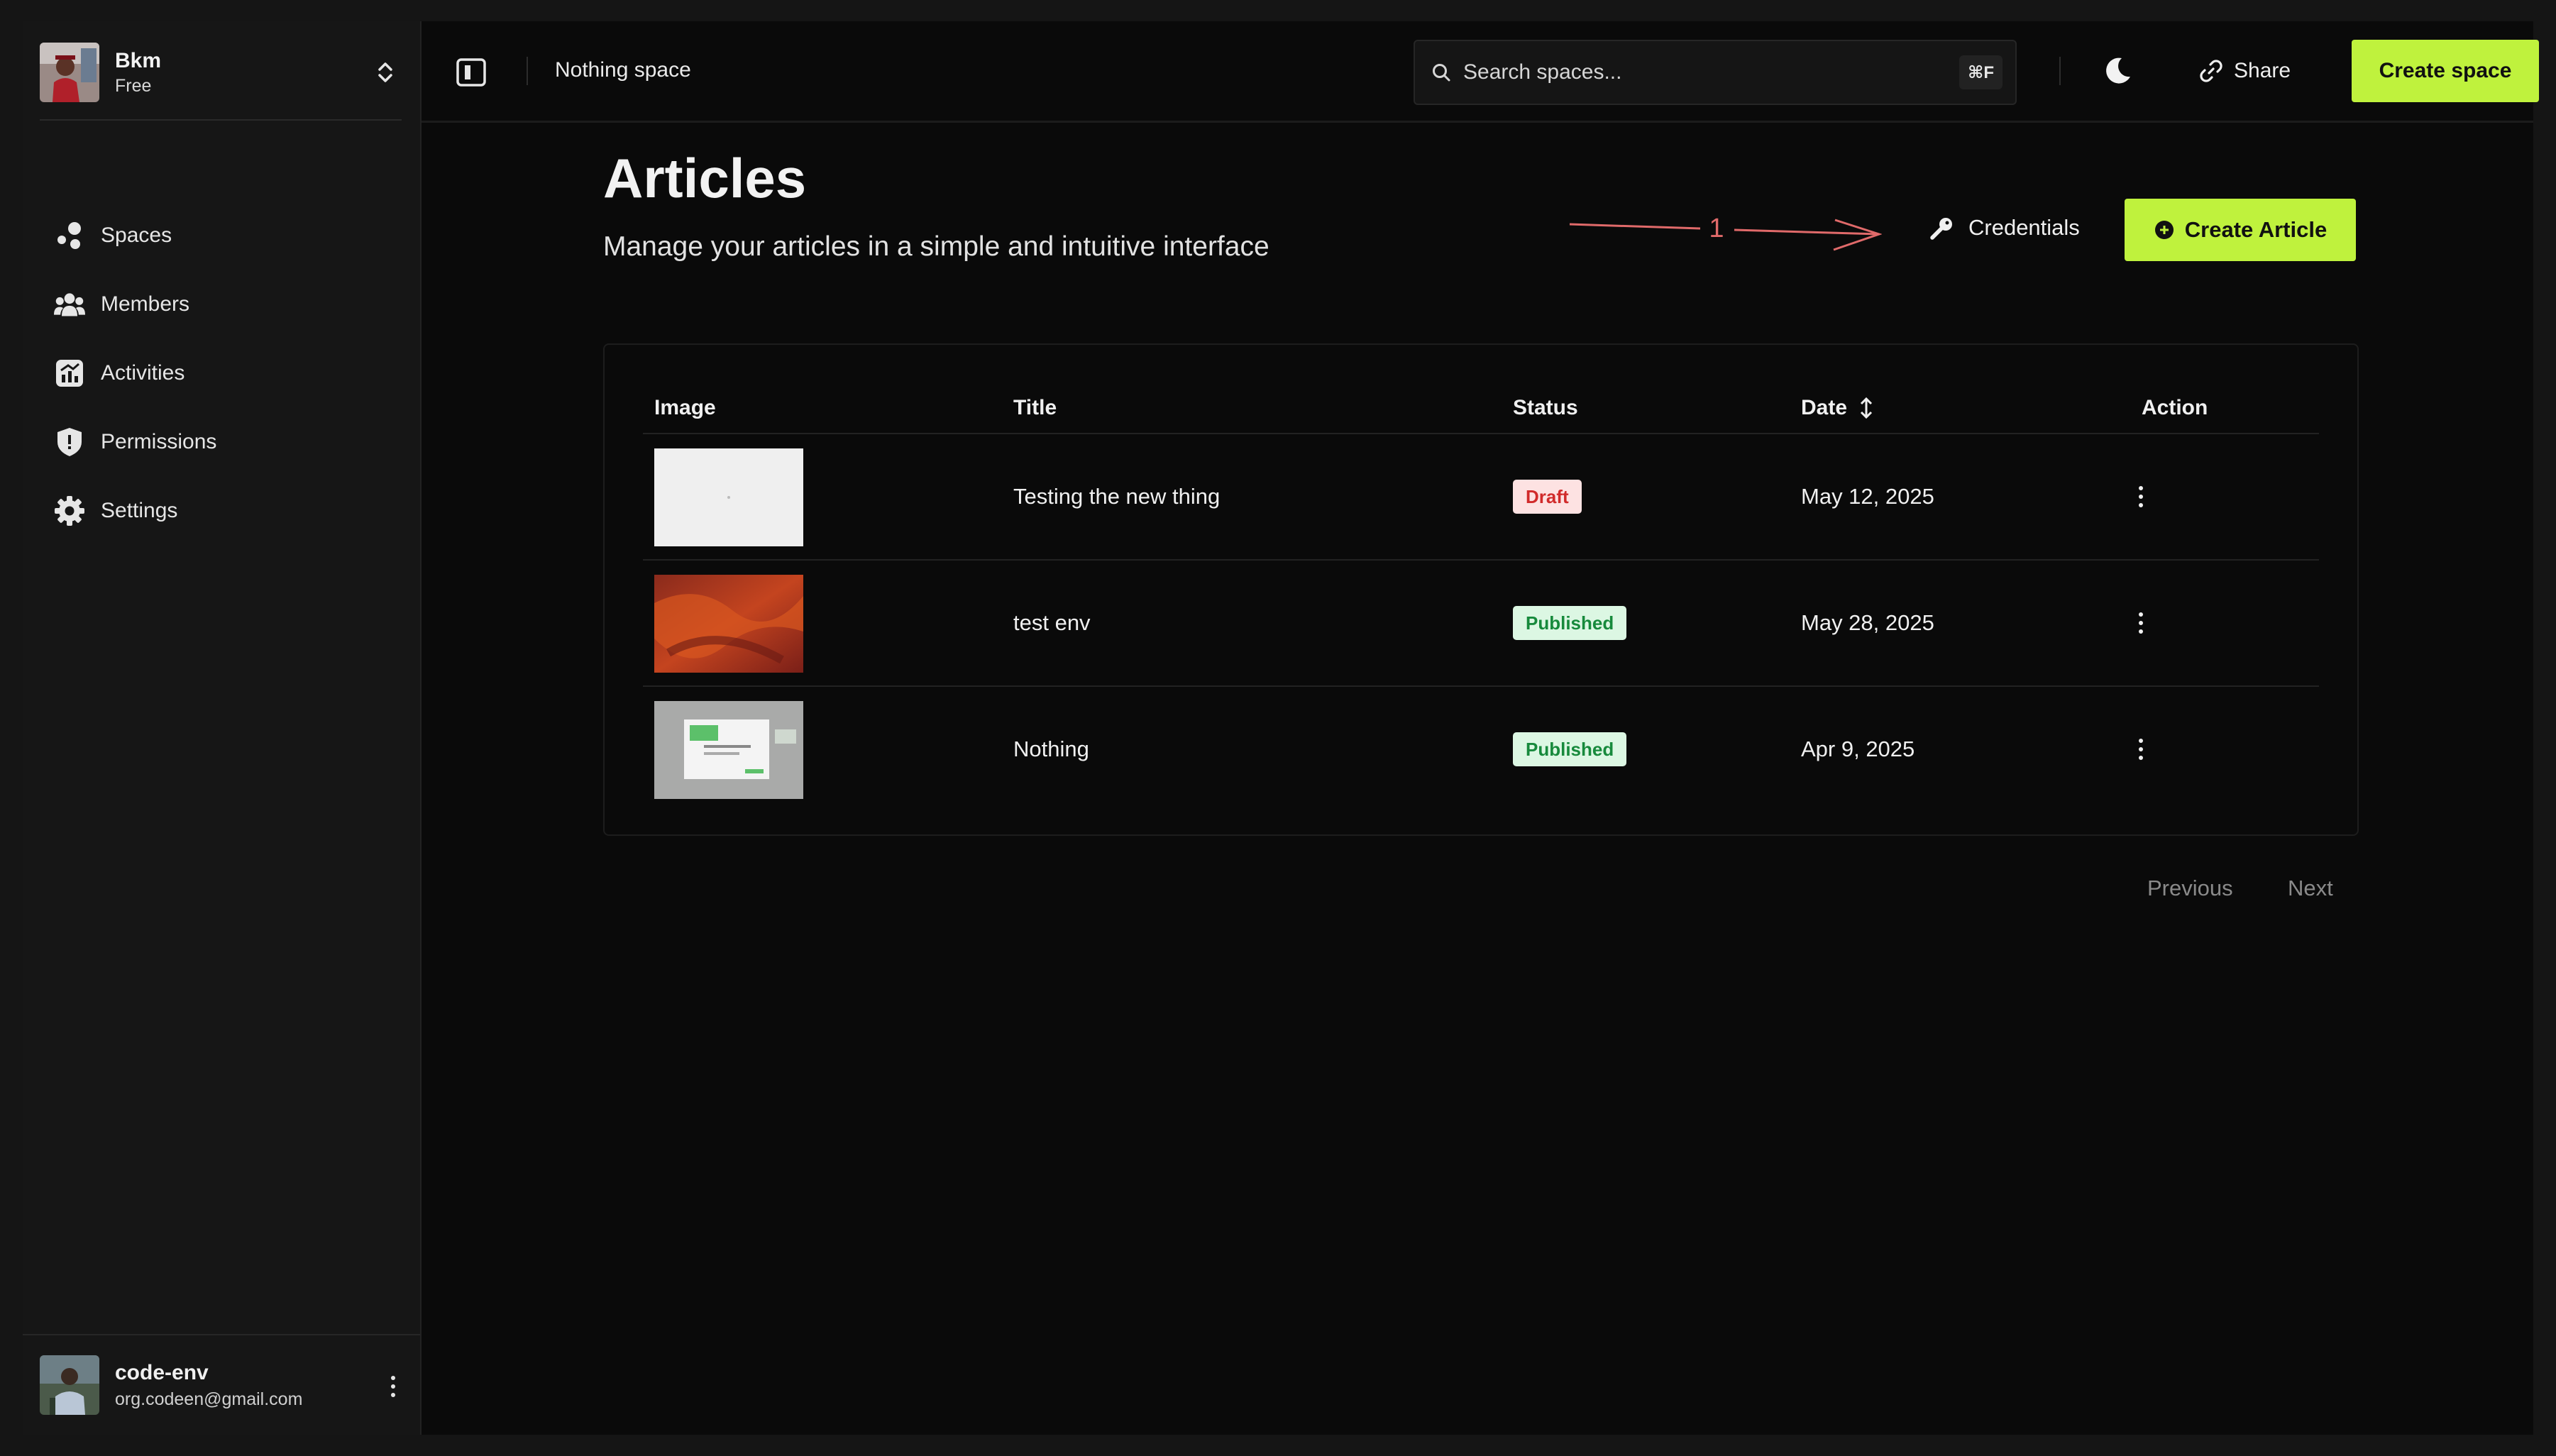 The width and height of the screenshot is (2556, 1456). I want to click on sidebar-item-label: Spaces, so click(136, 235).